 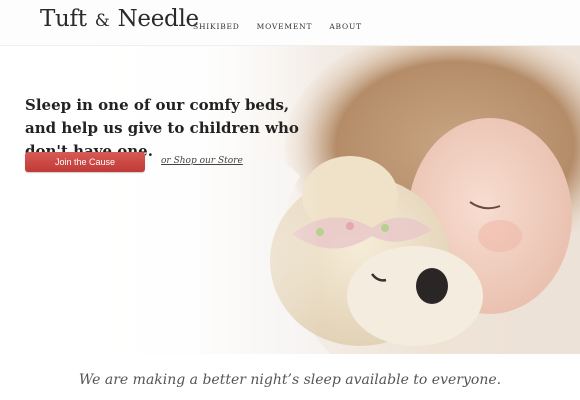 I want to click on logo-ampersand: &, so click(x=102, y=21).